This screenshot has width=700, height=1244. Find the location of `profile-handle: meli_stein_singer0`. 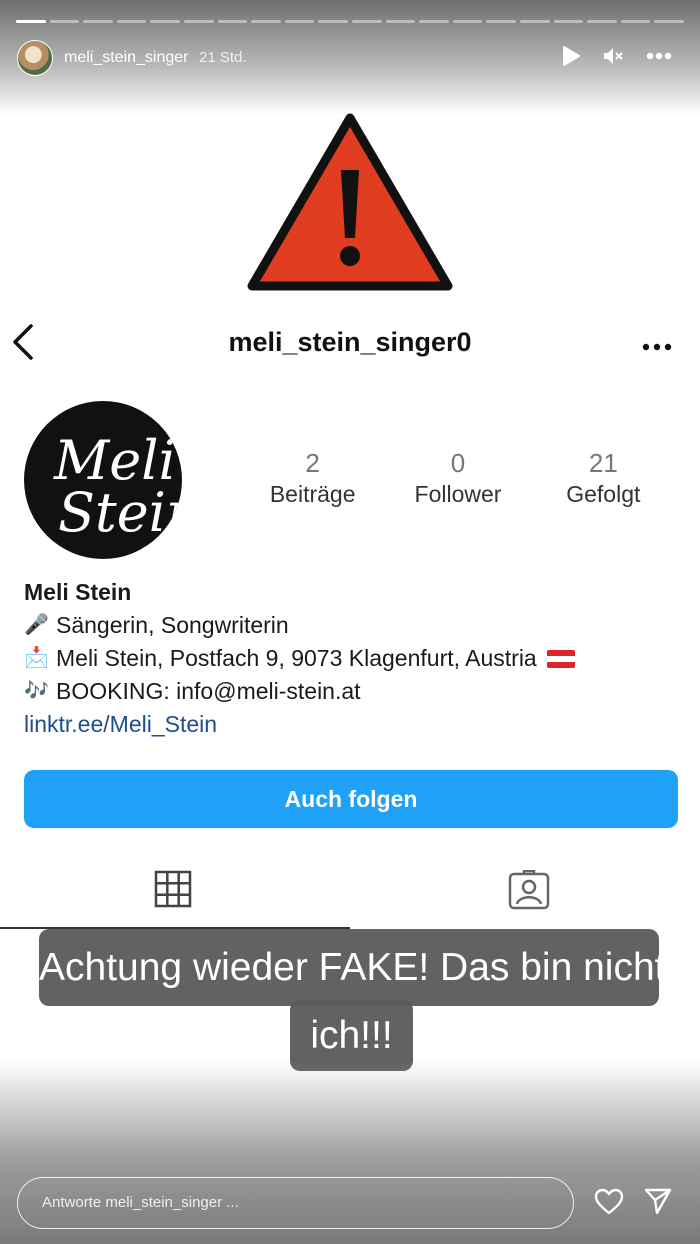

profile-handle: meli_stein_singer0 is located at coordinates (350, 342).